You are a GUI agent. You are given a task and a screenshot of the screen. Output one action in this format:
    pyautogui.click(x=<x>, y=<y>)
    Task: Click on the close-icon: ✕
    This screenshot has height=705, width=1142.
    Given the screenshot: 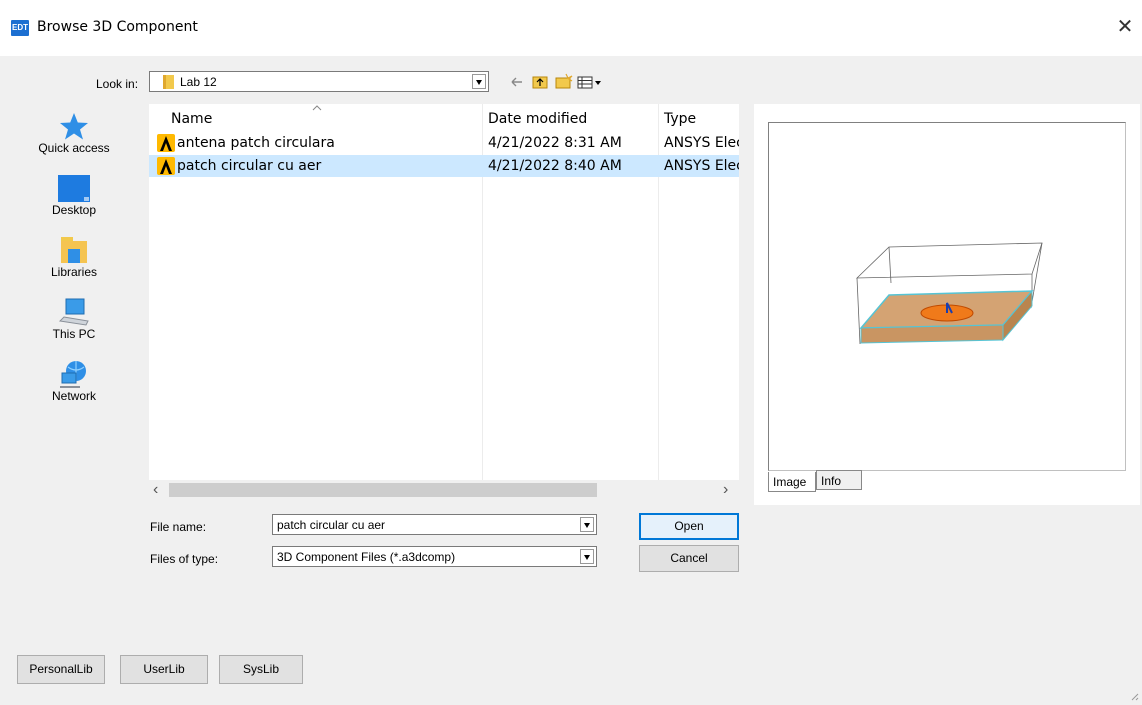 What is the action you would take?
    pyautogui.click(x=1125, y=27)
    